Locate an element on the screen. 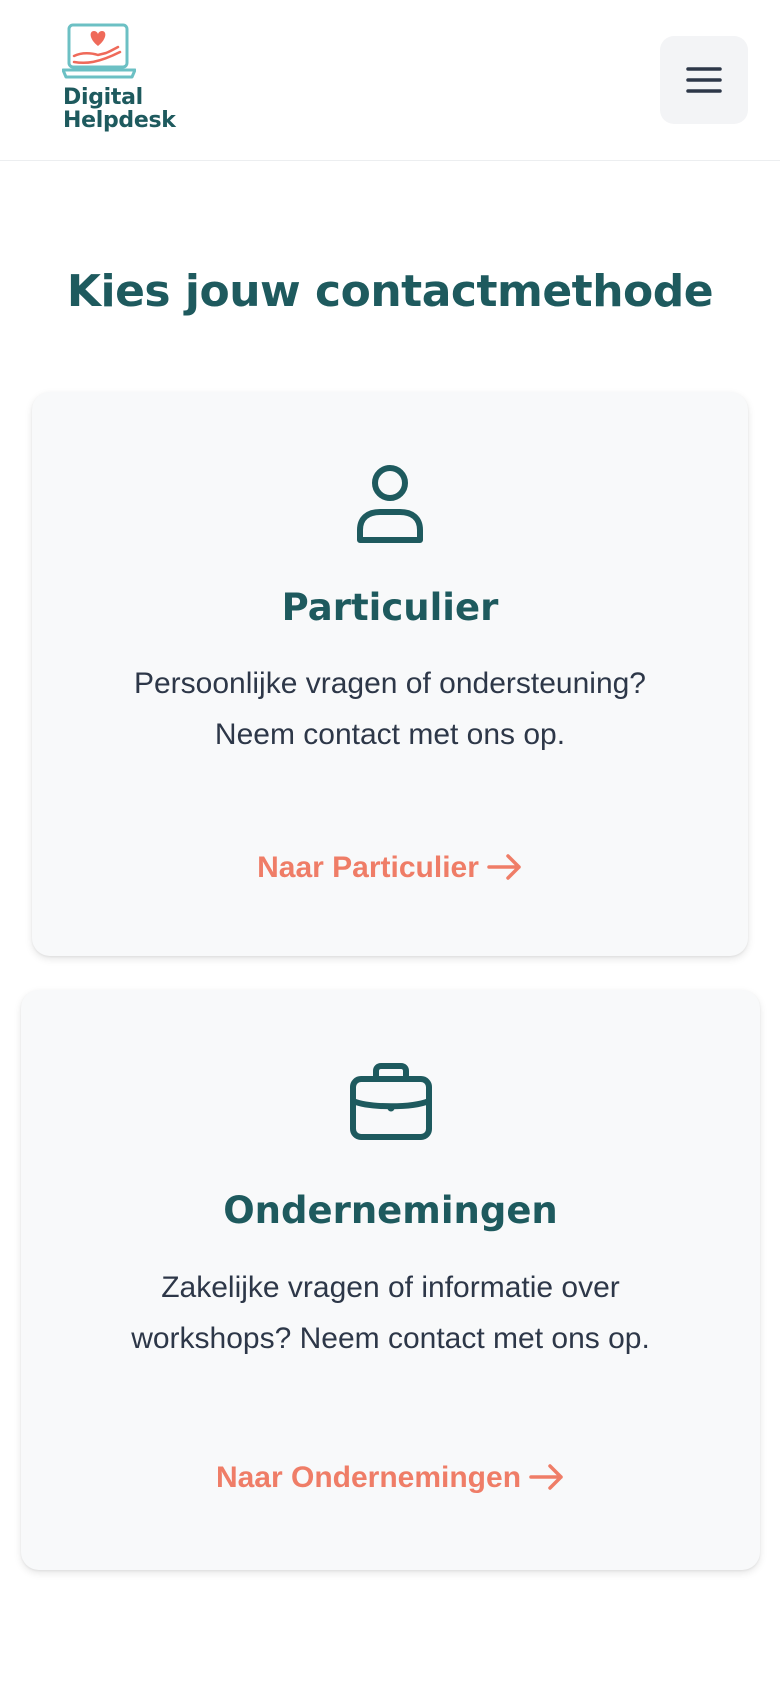 The height and width of the screenshot is (1688, 780). link-label: Naar Particulier is located at coordinates (368, 867).